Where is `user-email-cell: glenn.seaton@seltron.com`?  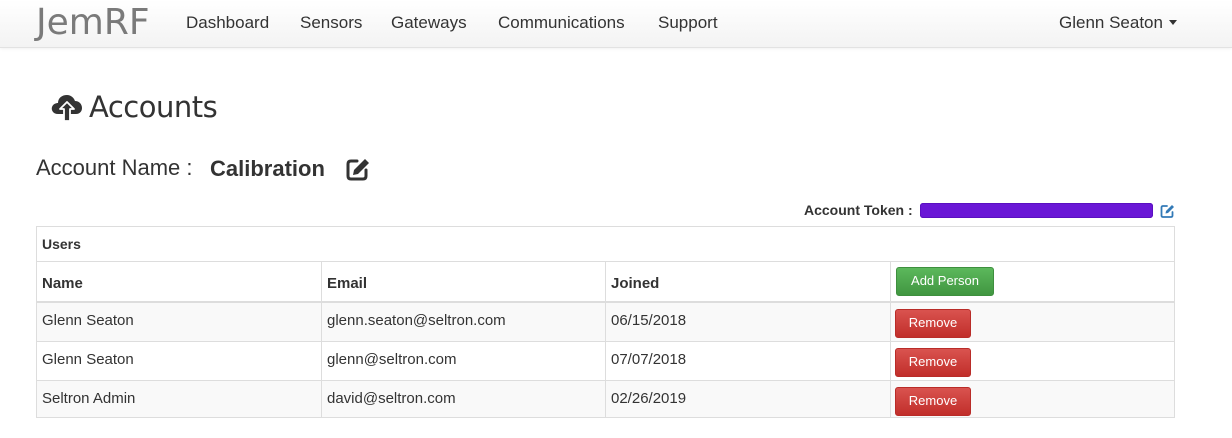 user-email-cell: glenn.seaton@seltron.com is located at coordinates (416, 320).